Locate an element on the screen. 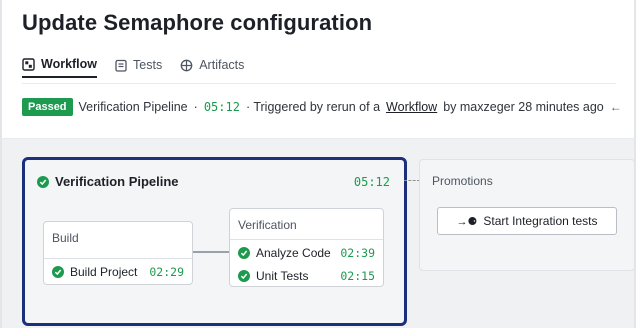 This screenshot has height=328, width=636. workflow-icon is located at coordinates (28, 64).